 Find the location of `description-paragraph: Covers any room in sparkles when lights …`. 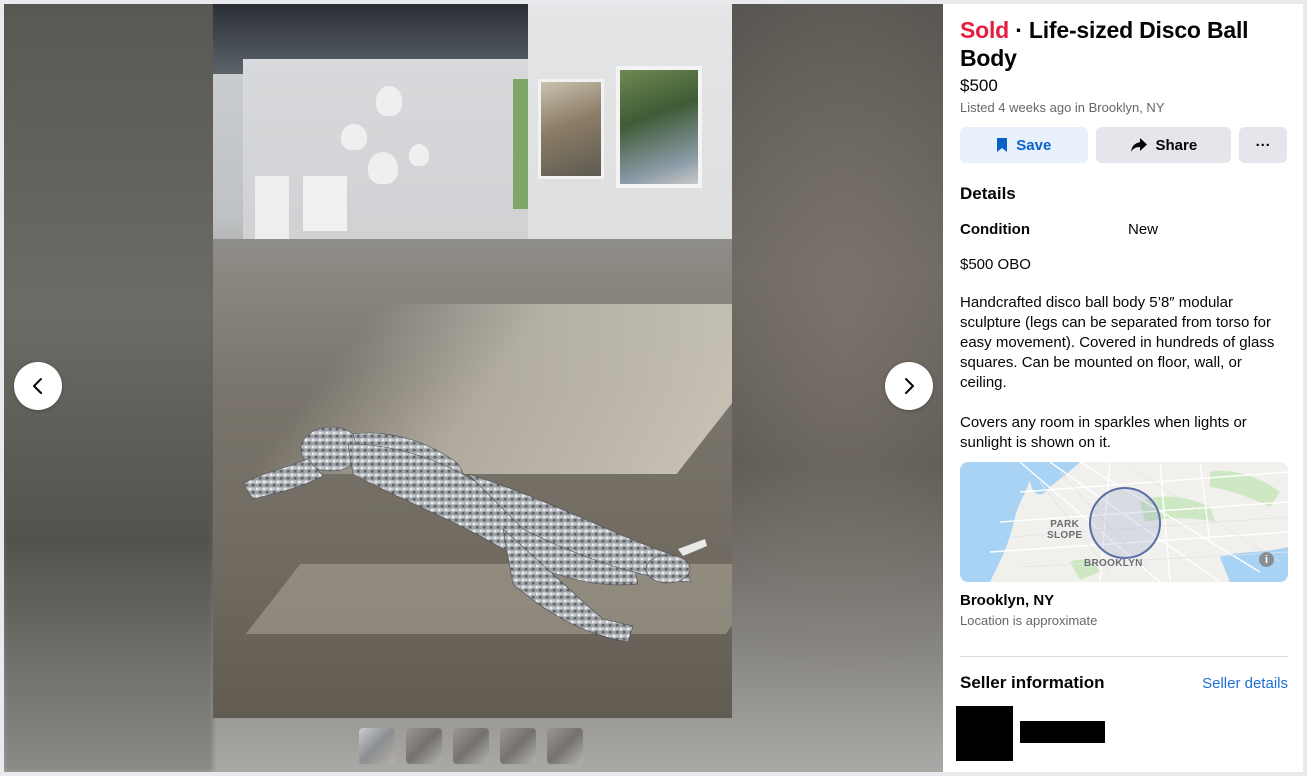

description-paragraph: Covers any room in sparkles when lights … is located at coordinates (1103, 432).